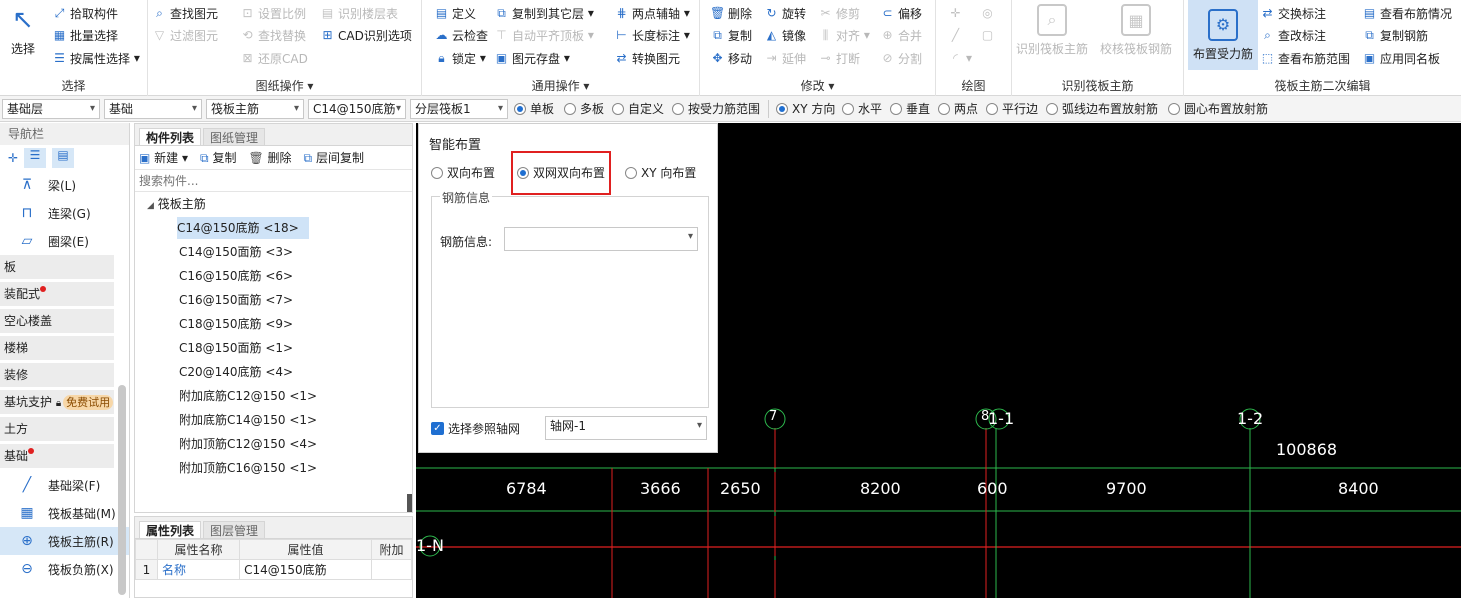 This screenshot has width=1461, height=598. I want to click on nav-item-link-beam: ⊓ 连梁(G), so click(64, 213).